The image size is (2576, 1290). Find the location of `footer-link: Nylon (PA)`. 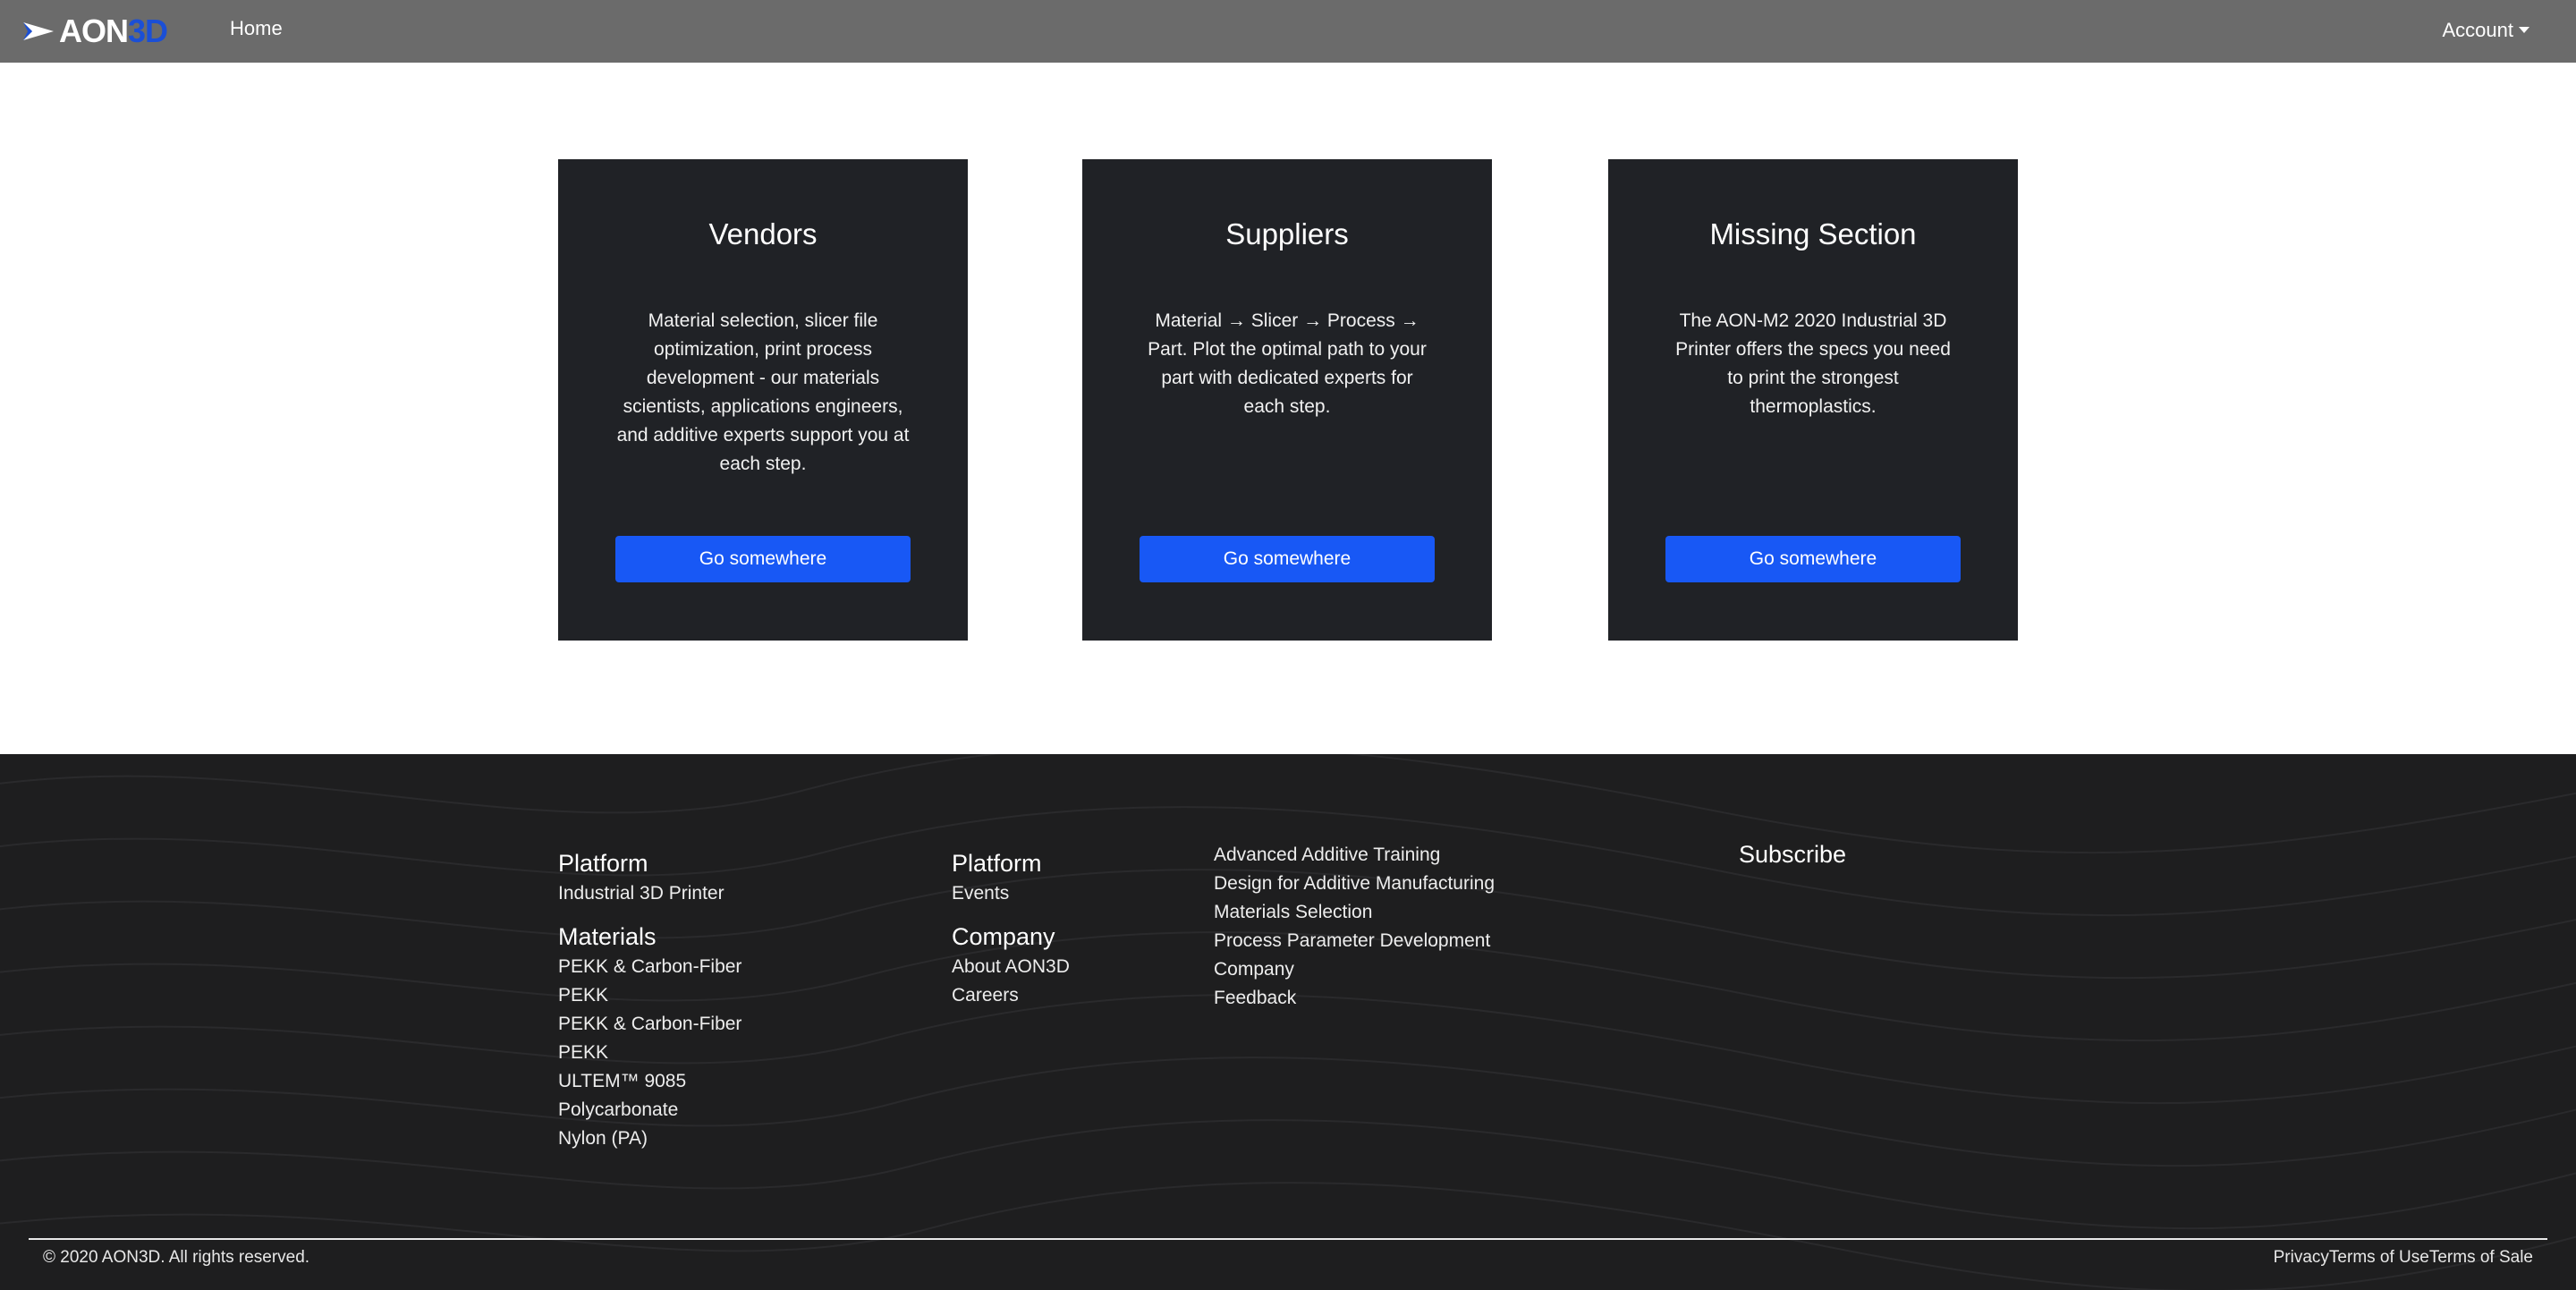

footer-link: Nylon (PA) is located at coordinates (649, 1139).